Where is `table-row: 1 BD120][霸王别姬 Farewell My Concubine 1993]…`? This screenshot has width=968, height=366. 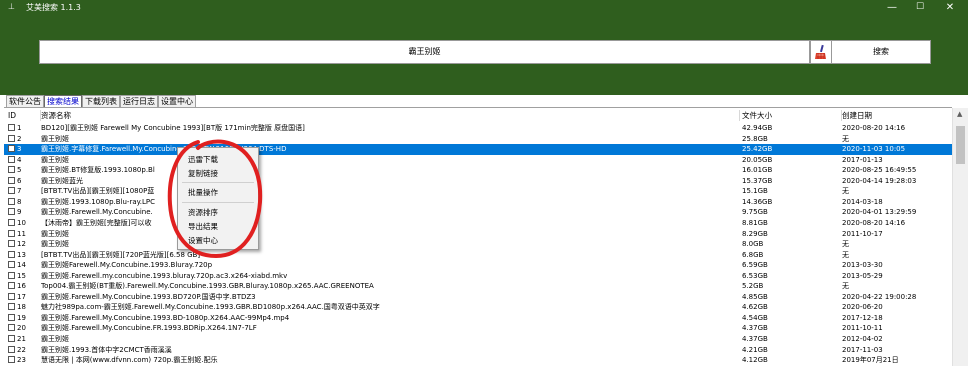 table-row: 1 BD120][霸王别姬 Farewell My Concubine 1993]… is located at coordinates (478, 128).